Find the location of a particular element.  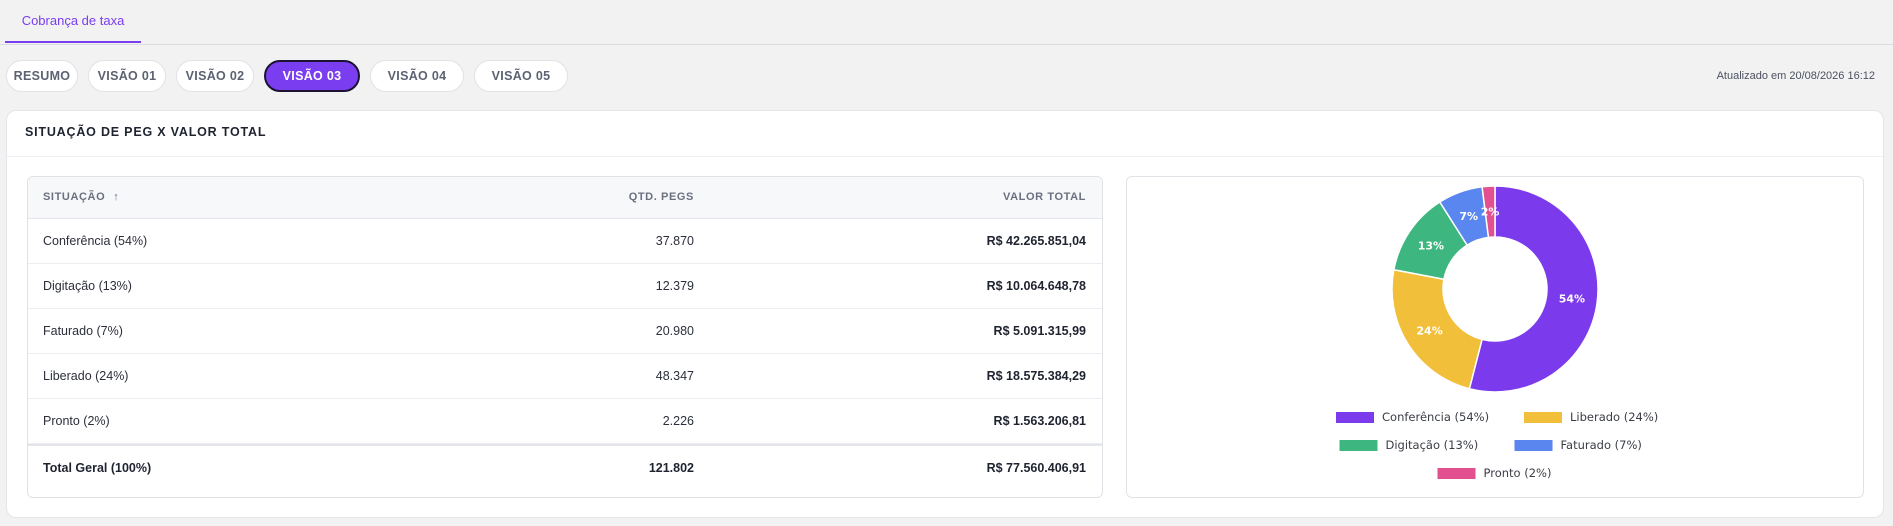

cell-qtd: 48.347 is located at coordinates (674, 376).